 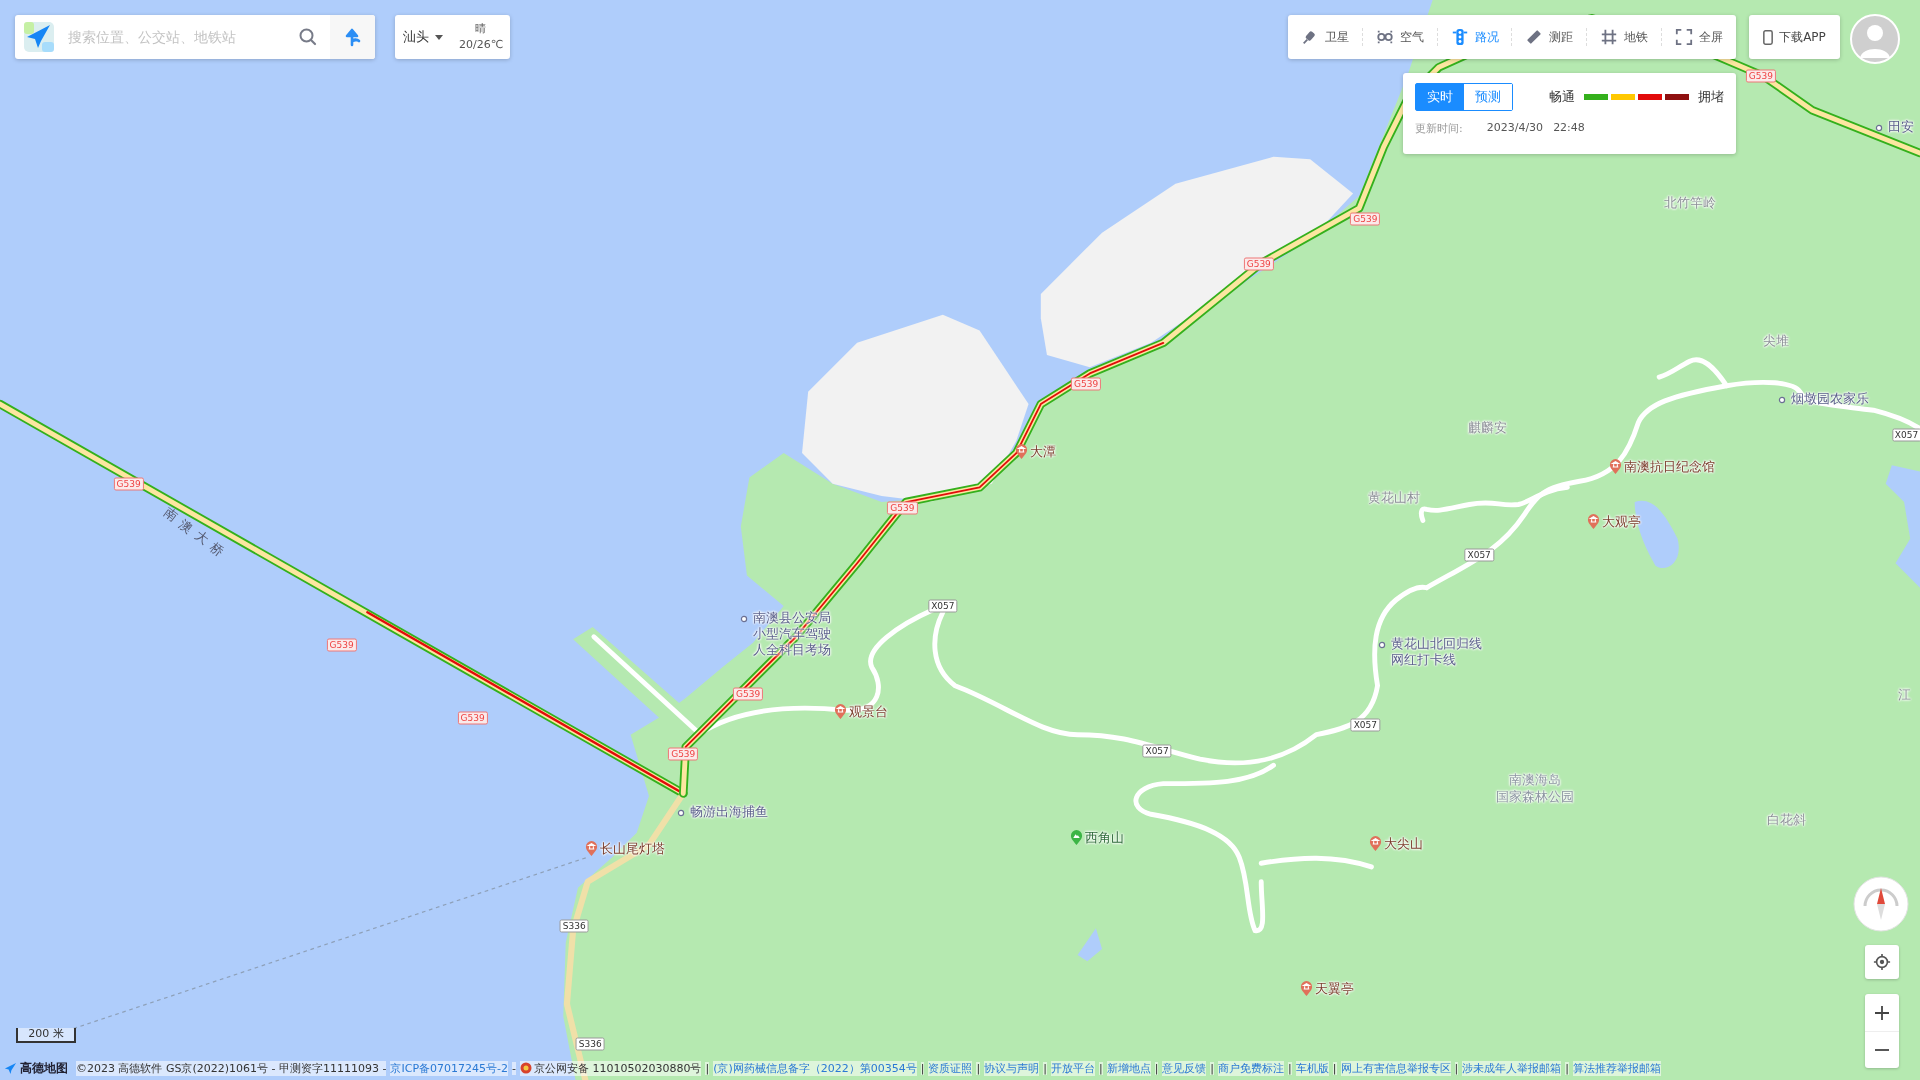 I want to click on legend-end-label: 拥堵, so click(x=1711, y=97).